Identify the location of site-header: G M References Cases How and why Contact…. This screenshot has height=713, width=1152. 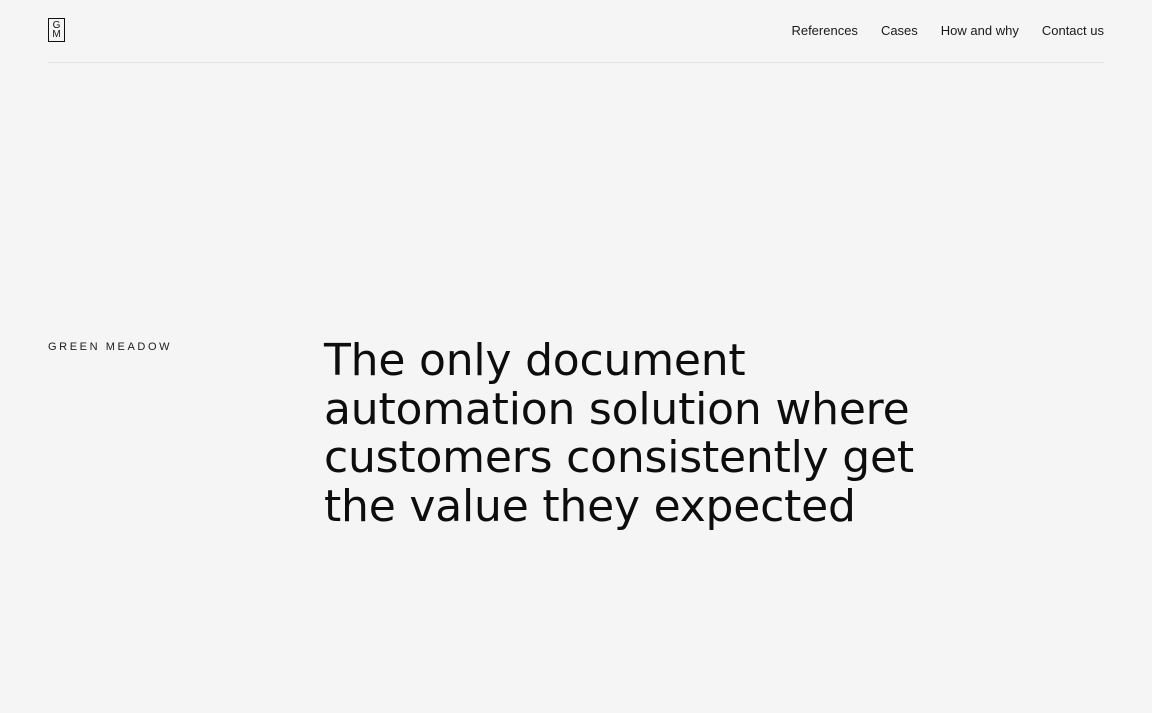
(576, 31).